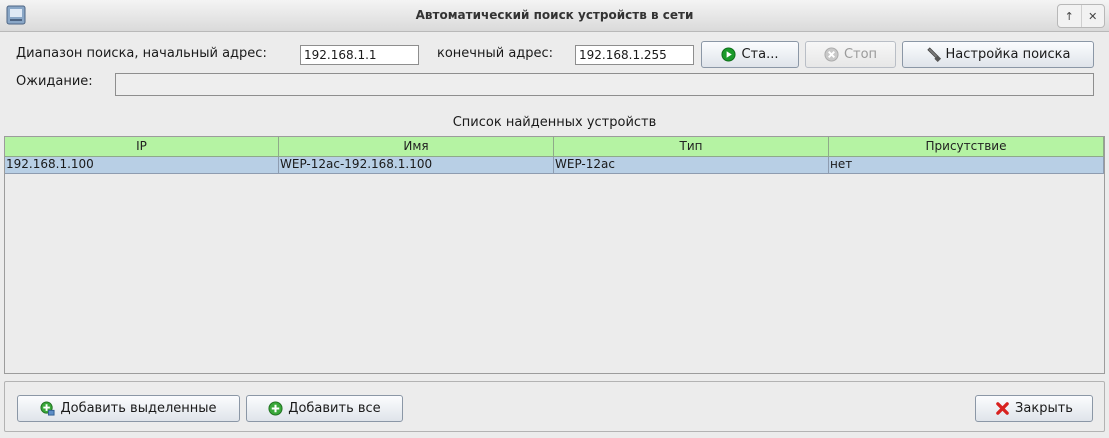 Image resolution: width=1109 pixels, height=438 pixels. I want to click on waiting-label: Ожидание:, so click(54, 81).